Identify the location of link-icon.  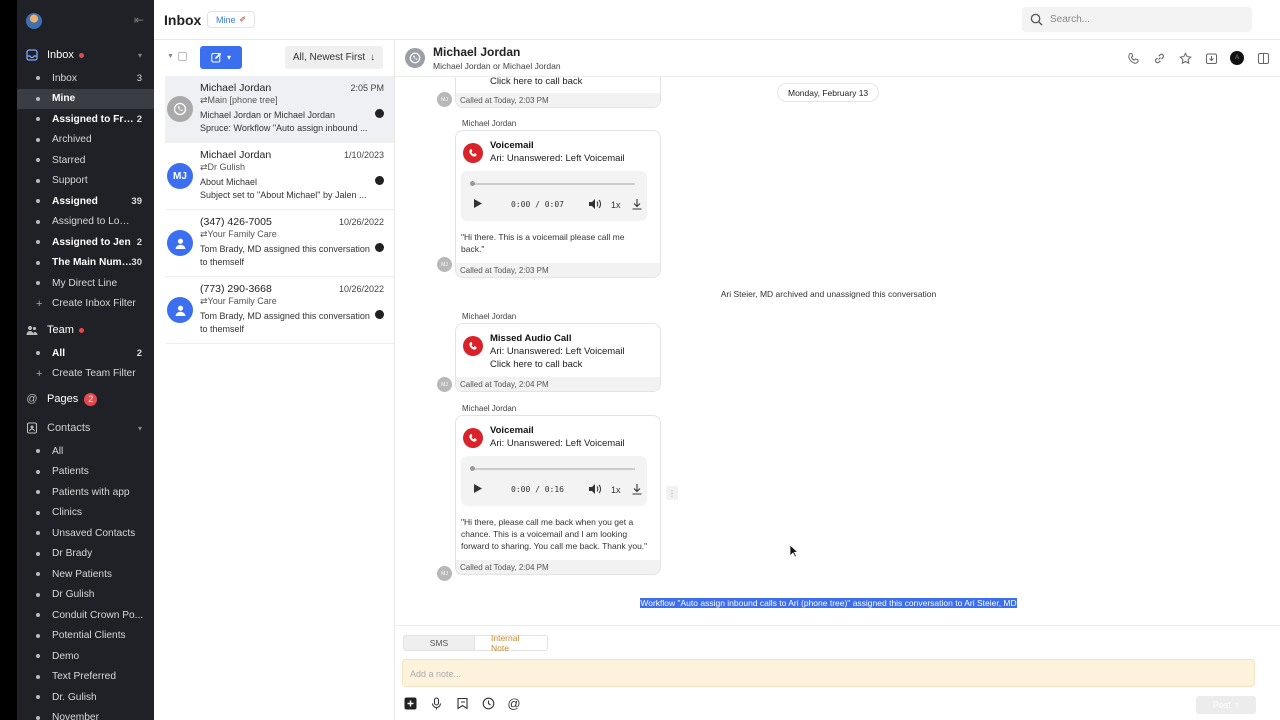
(1159, 58).